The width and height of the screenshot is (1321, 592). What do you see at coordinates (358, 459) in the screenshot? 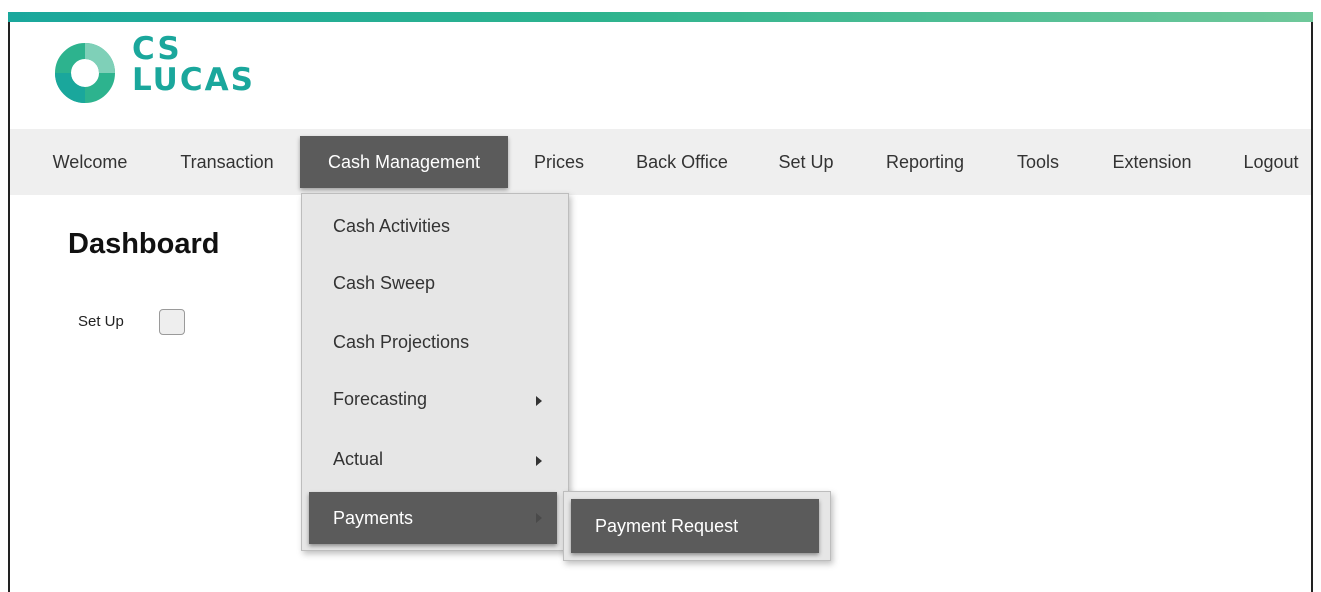
I see `menu-item-actual: Actual` at bounding box center [358, 459].